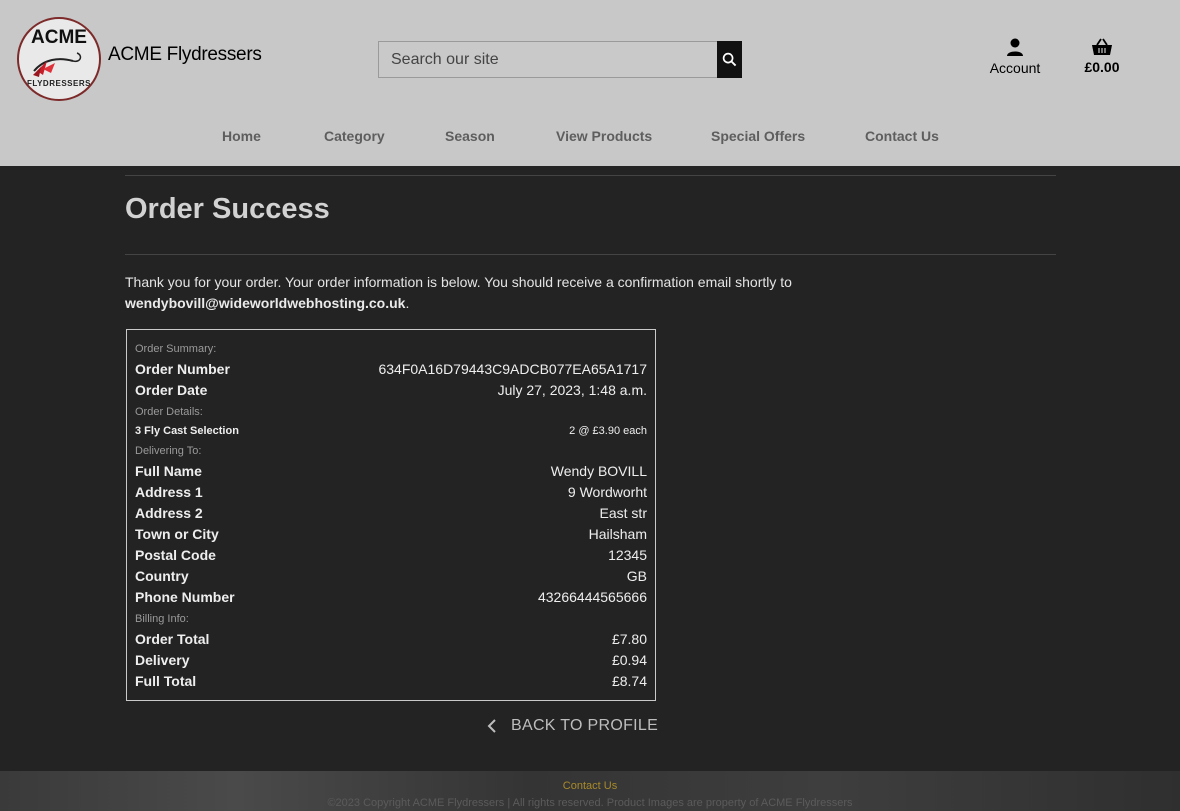  What do you see at coordinates (391, 494) in the screenshot?
I see `address1-row: Address 1 9 Wordworht` at bounding box center [391, 494].